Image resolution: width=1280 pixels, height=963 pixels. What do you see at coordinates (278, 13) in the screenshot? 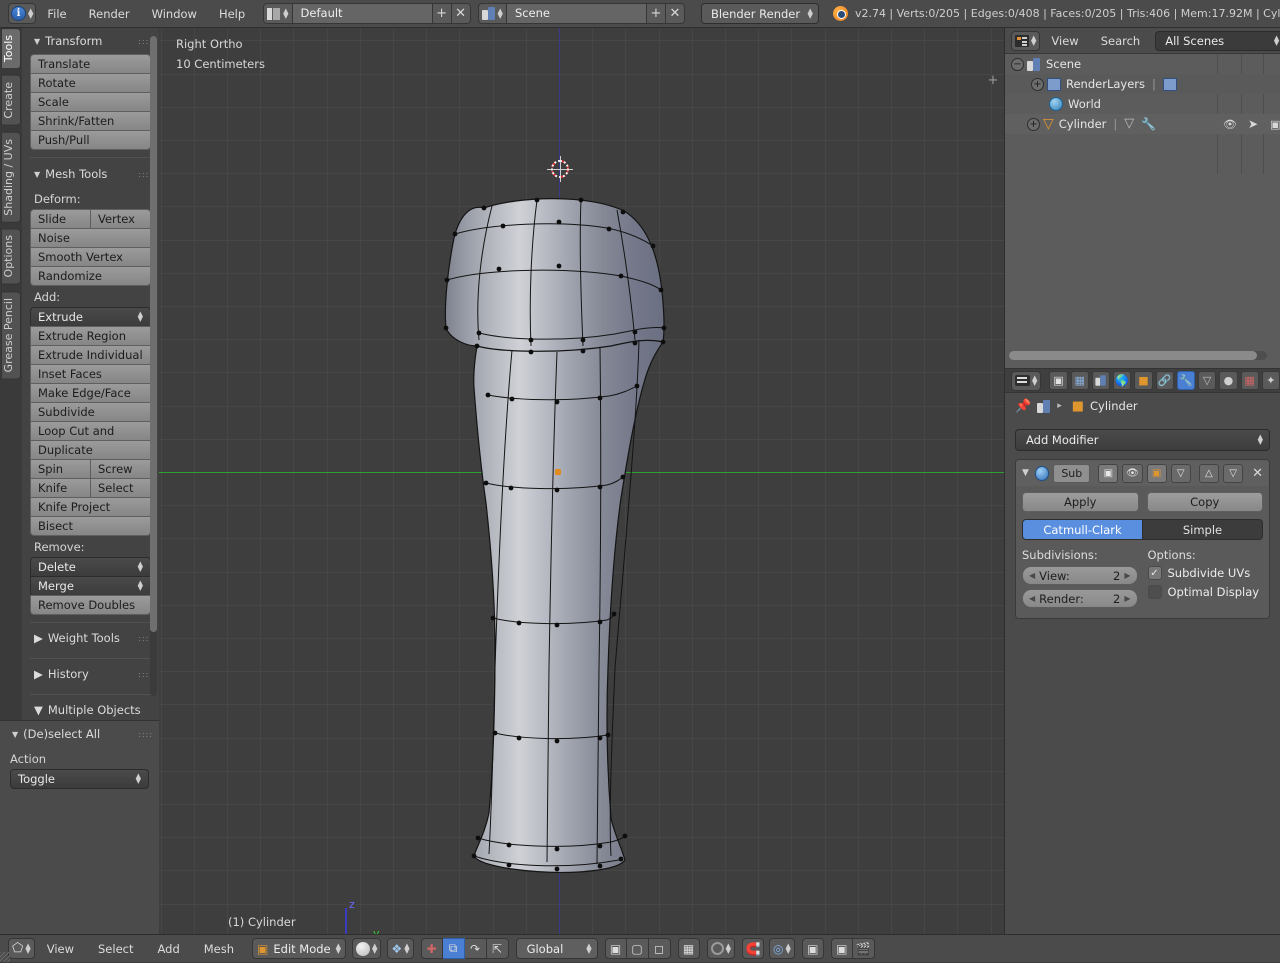
I see `screen-layout-browse-button: ▲ ▼` at bounding box center [278, 13].